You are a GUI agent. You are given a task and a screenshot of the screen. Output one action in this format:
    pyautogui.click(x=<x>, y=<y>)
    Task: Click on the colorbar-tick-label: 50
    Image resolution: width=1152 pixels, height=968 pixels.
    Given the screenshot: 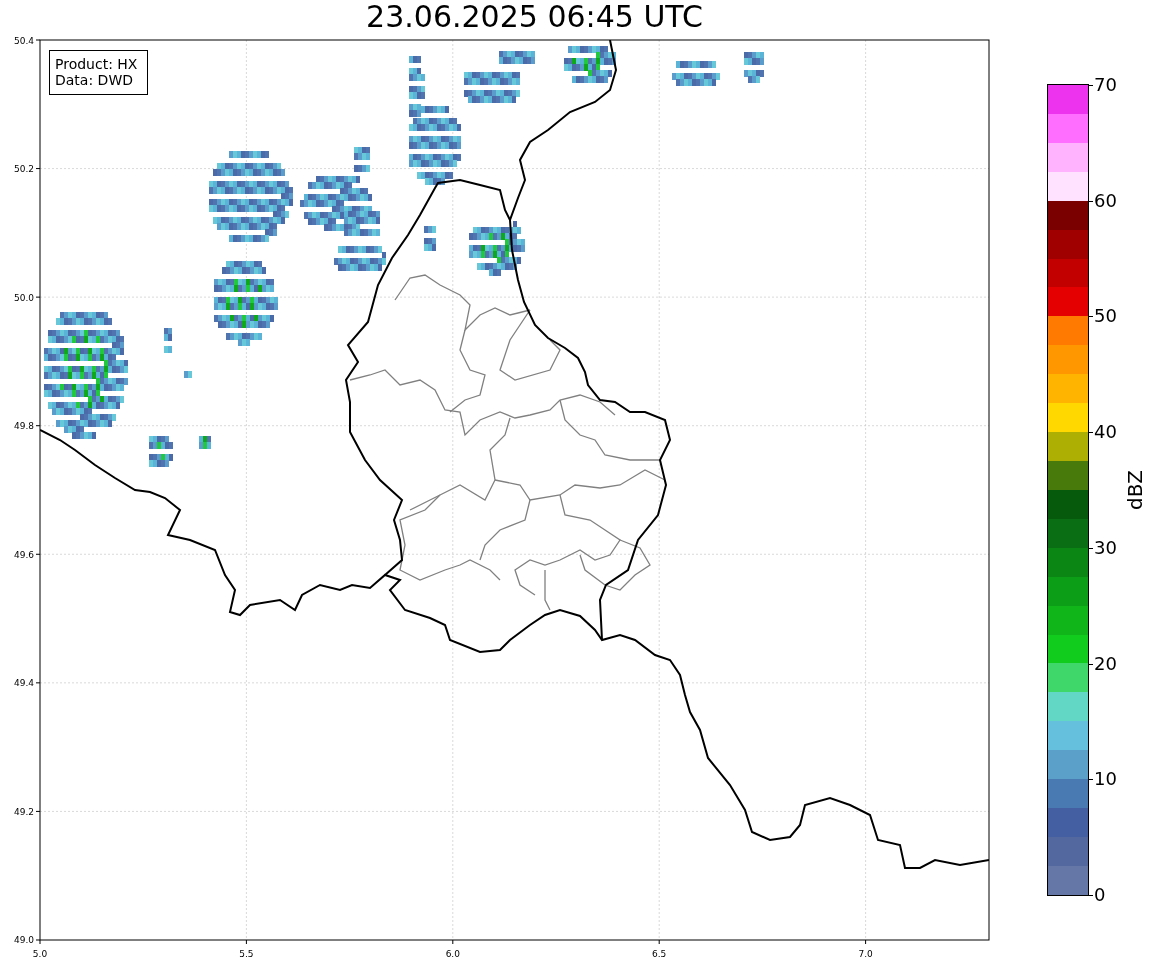 What is the action you would take?
    pyautogui.click(x=1105, y=316)
    